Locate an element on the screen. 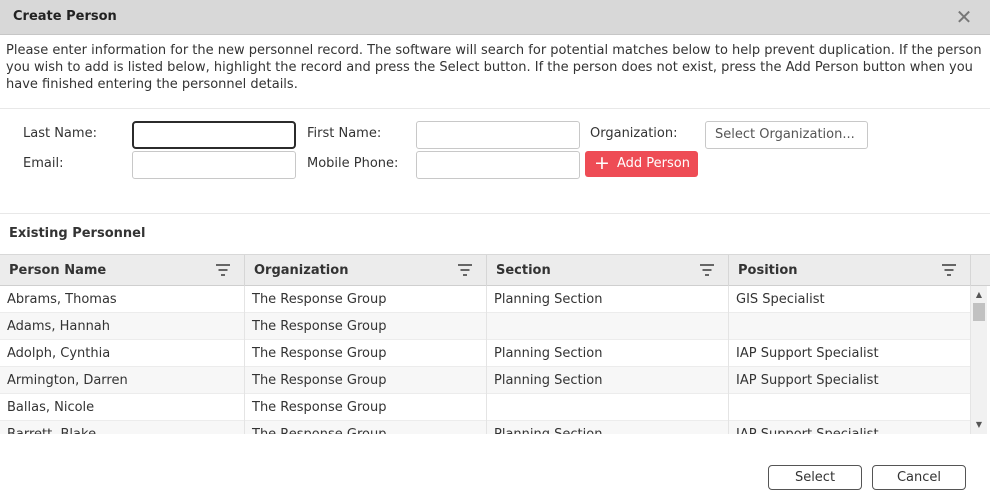  person-name-cell: Ballas, Nicole is located at coordinates (122, 407).